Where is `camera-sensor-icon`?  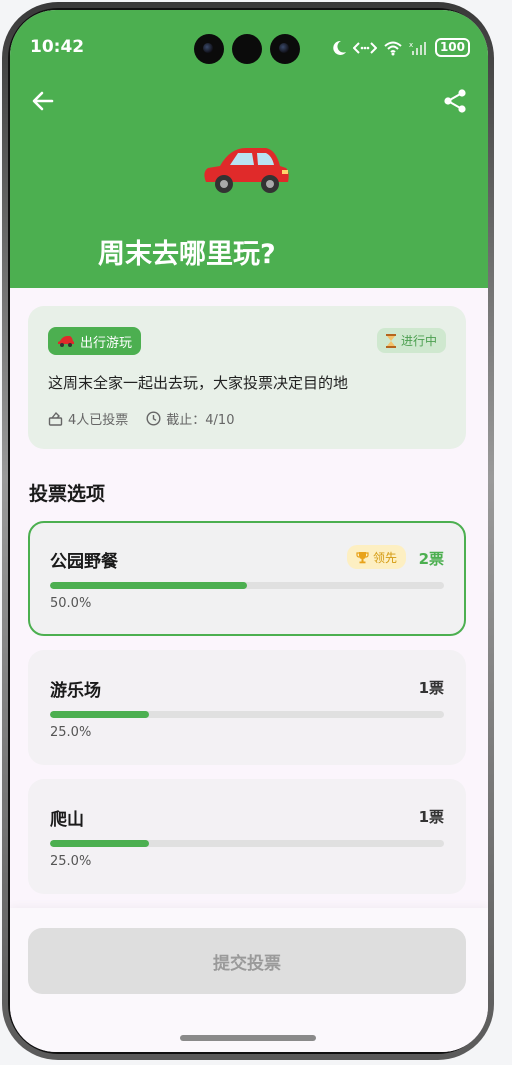 camera-sensor-icon is located at coordinates (247, 49).